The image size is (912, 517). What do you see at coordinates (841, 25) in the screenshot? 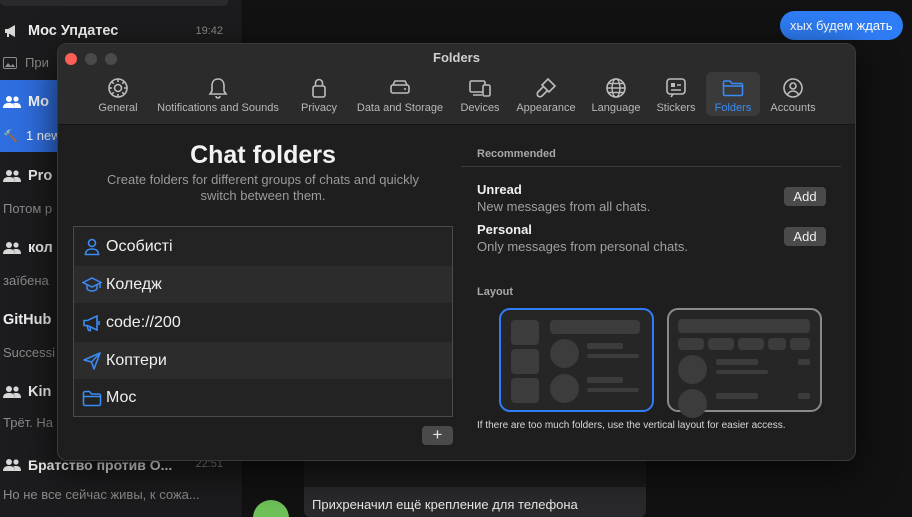
I see `outgoing-message: хых будем ждать` at bounding box center [841, 25].